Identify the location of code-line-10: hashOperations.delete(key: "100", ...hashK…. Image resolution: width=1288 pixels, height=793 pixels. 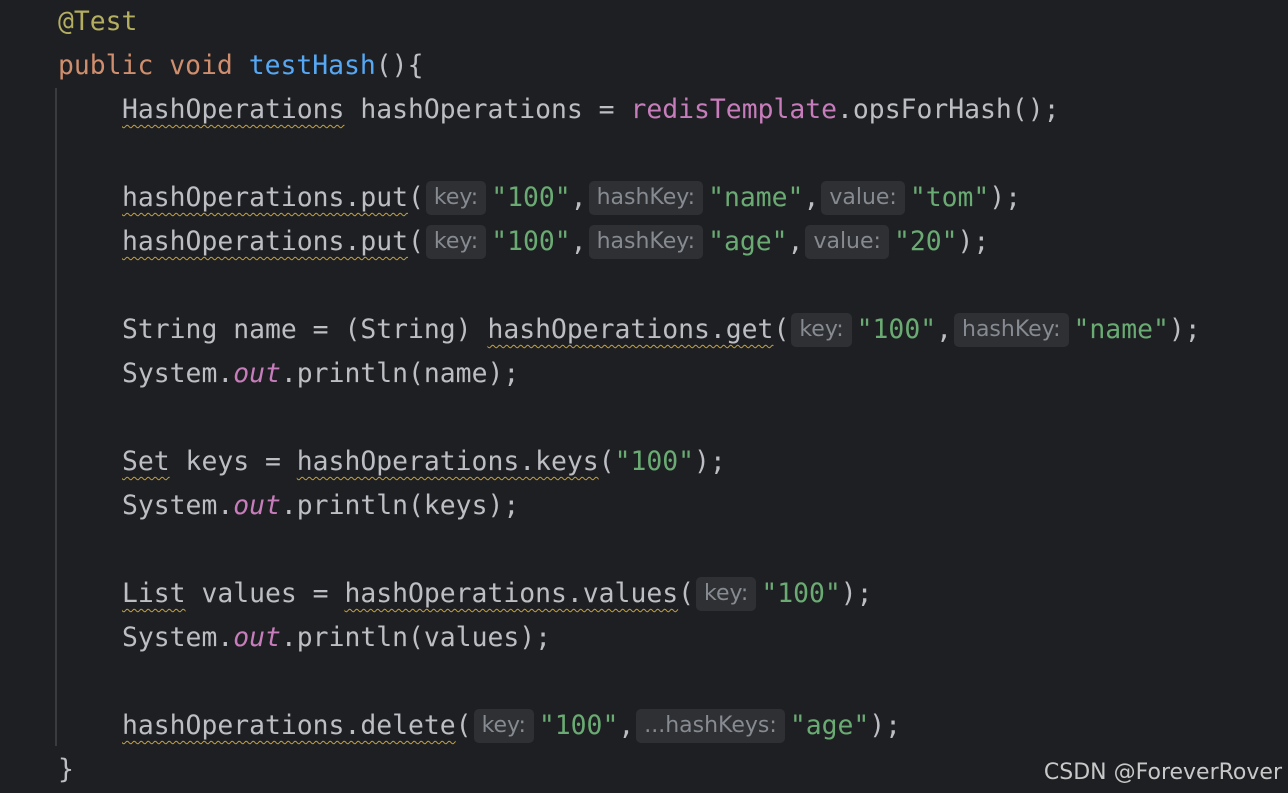
(511, 726).